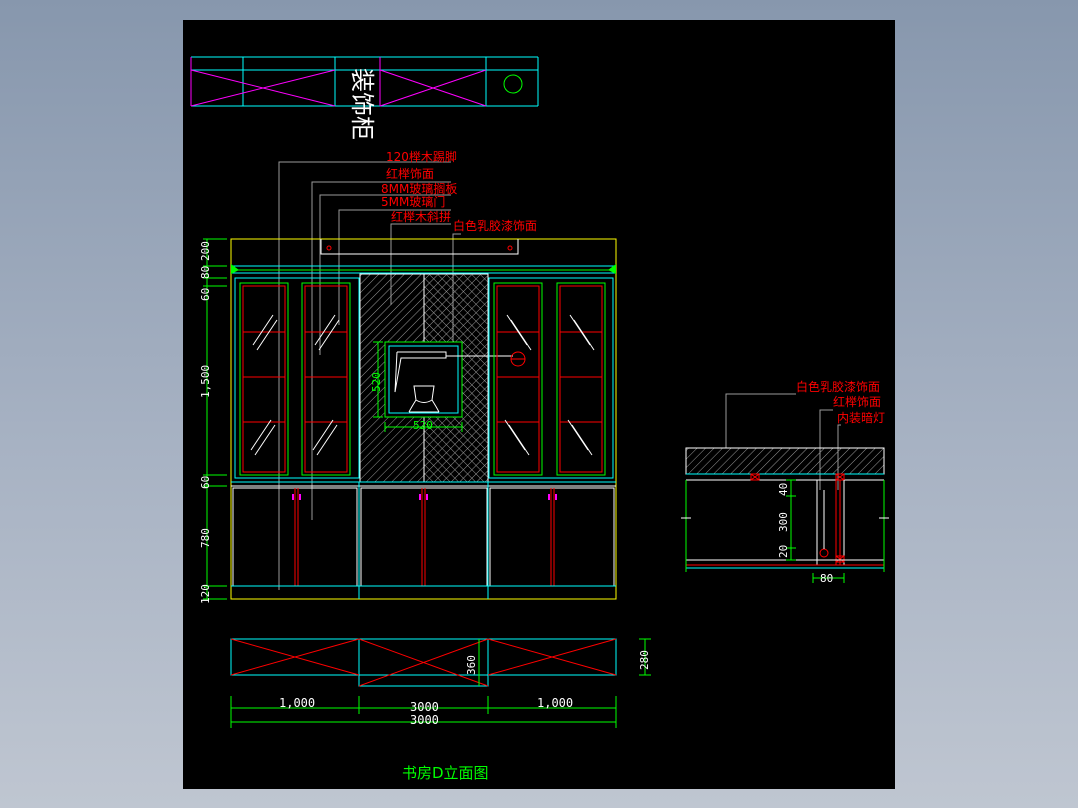 The image size is (1078, 808). What do you see at coordinates (413, 201) in the screenshot?
I see `callout-glass-door: 5MM玻璃门` at bounding box center [413, 201].